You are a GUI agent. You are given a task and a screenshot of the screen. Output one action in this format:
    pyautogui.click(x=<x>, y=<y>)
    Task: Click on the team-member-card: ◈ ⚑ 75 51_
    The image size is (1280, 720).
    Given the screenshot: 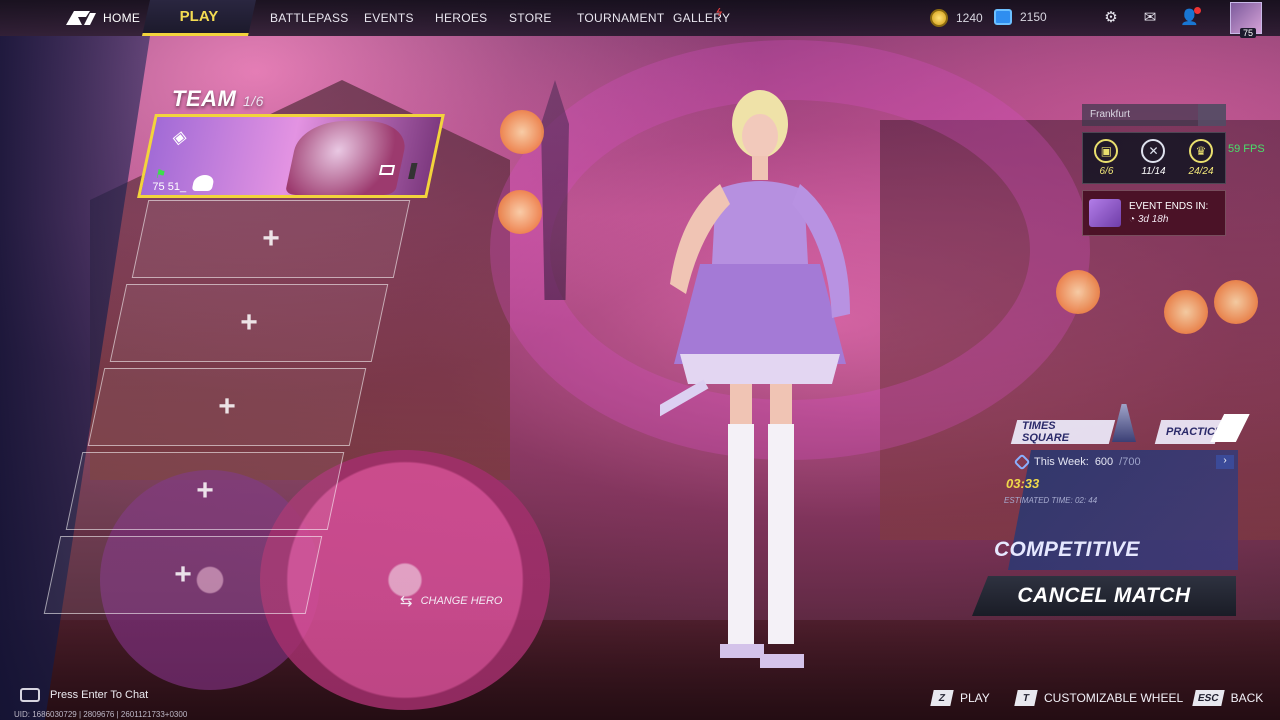 What is the action you would take?
    pyautogui.click(x=291, y=156)
    